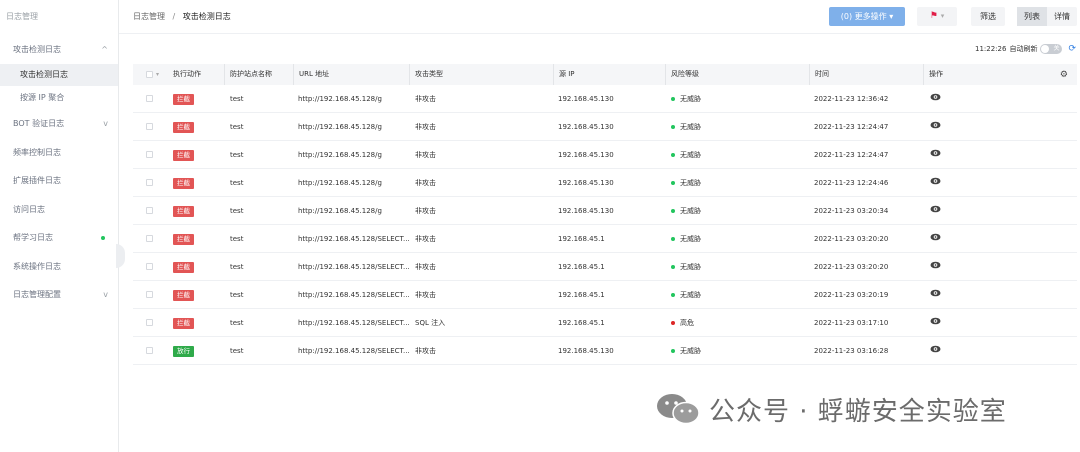 This screenshot has width=1080, height=452. I want to click on sidebar-item-attack-log-group: 攻击检测日志 ^, so click(59, 50).